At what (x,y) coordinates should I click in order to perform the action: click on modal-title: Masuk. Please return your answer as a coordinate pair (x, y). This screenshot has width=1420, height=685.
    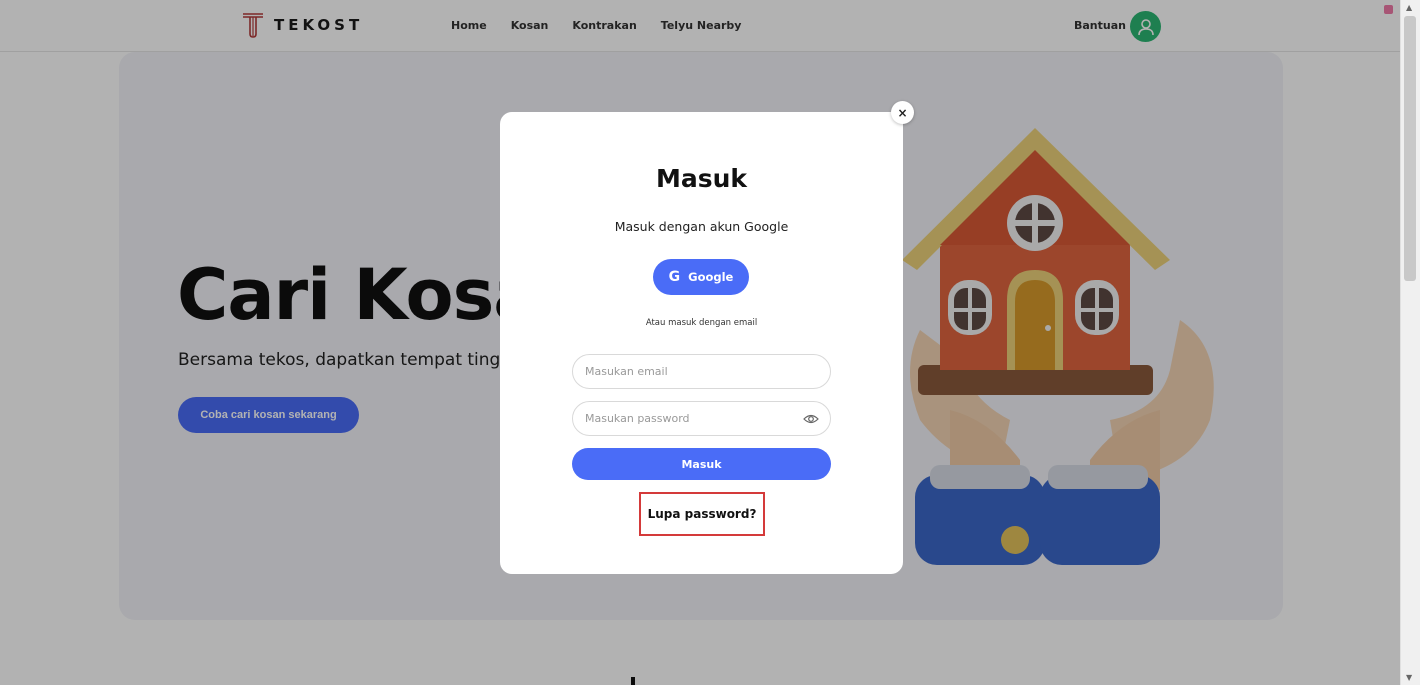
    Looking at the image, I should click on (701, 178).